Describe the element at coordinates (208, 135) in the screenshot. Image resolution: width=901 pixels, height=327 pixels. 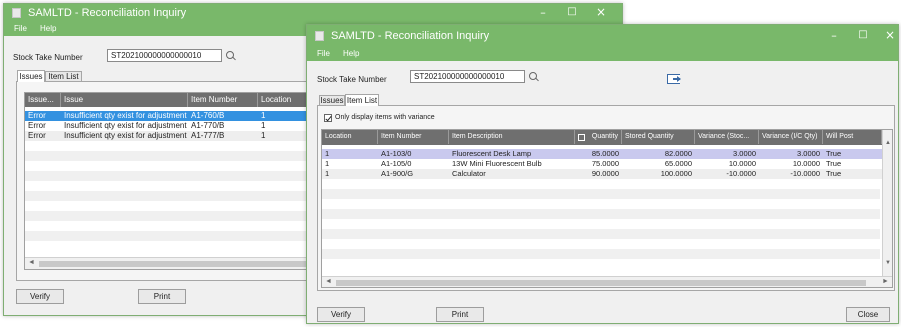
I see `cell-item-number: A1-777/B` at that location.